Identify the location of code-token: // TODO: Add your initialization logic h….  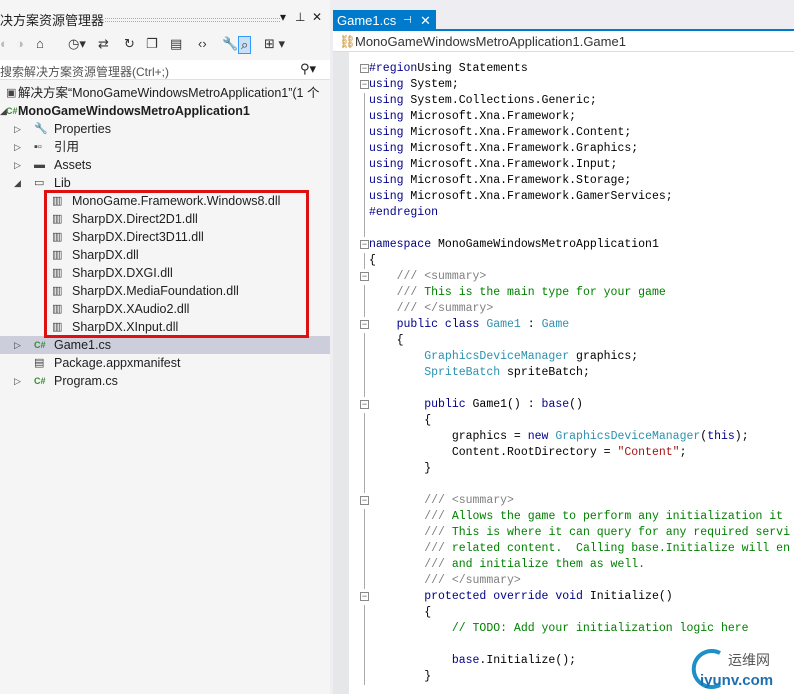
(559, 628).